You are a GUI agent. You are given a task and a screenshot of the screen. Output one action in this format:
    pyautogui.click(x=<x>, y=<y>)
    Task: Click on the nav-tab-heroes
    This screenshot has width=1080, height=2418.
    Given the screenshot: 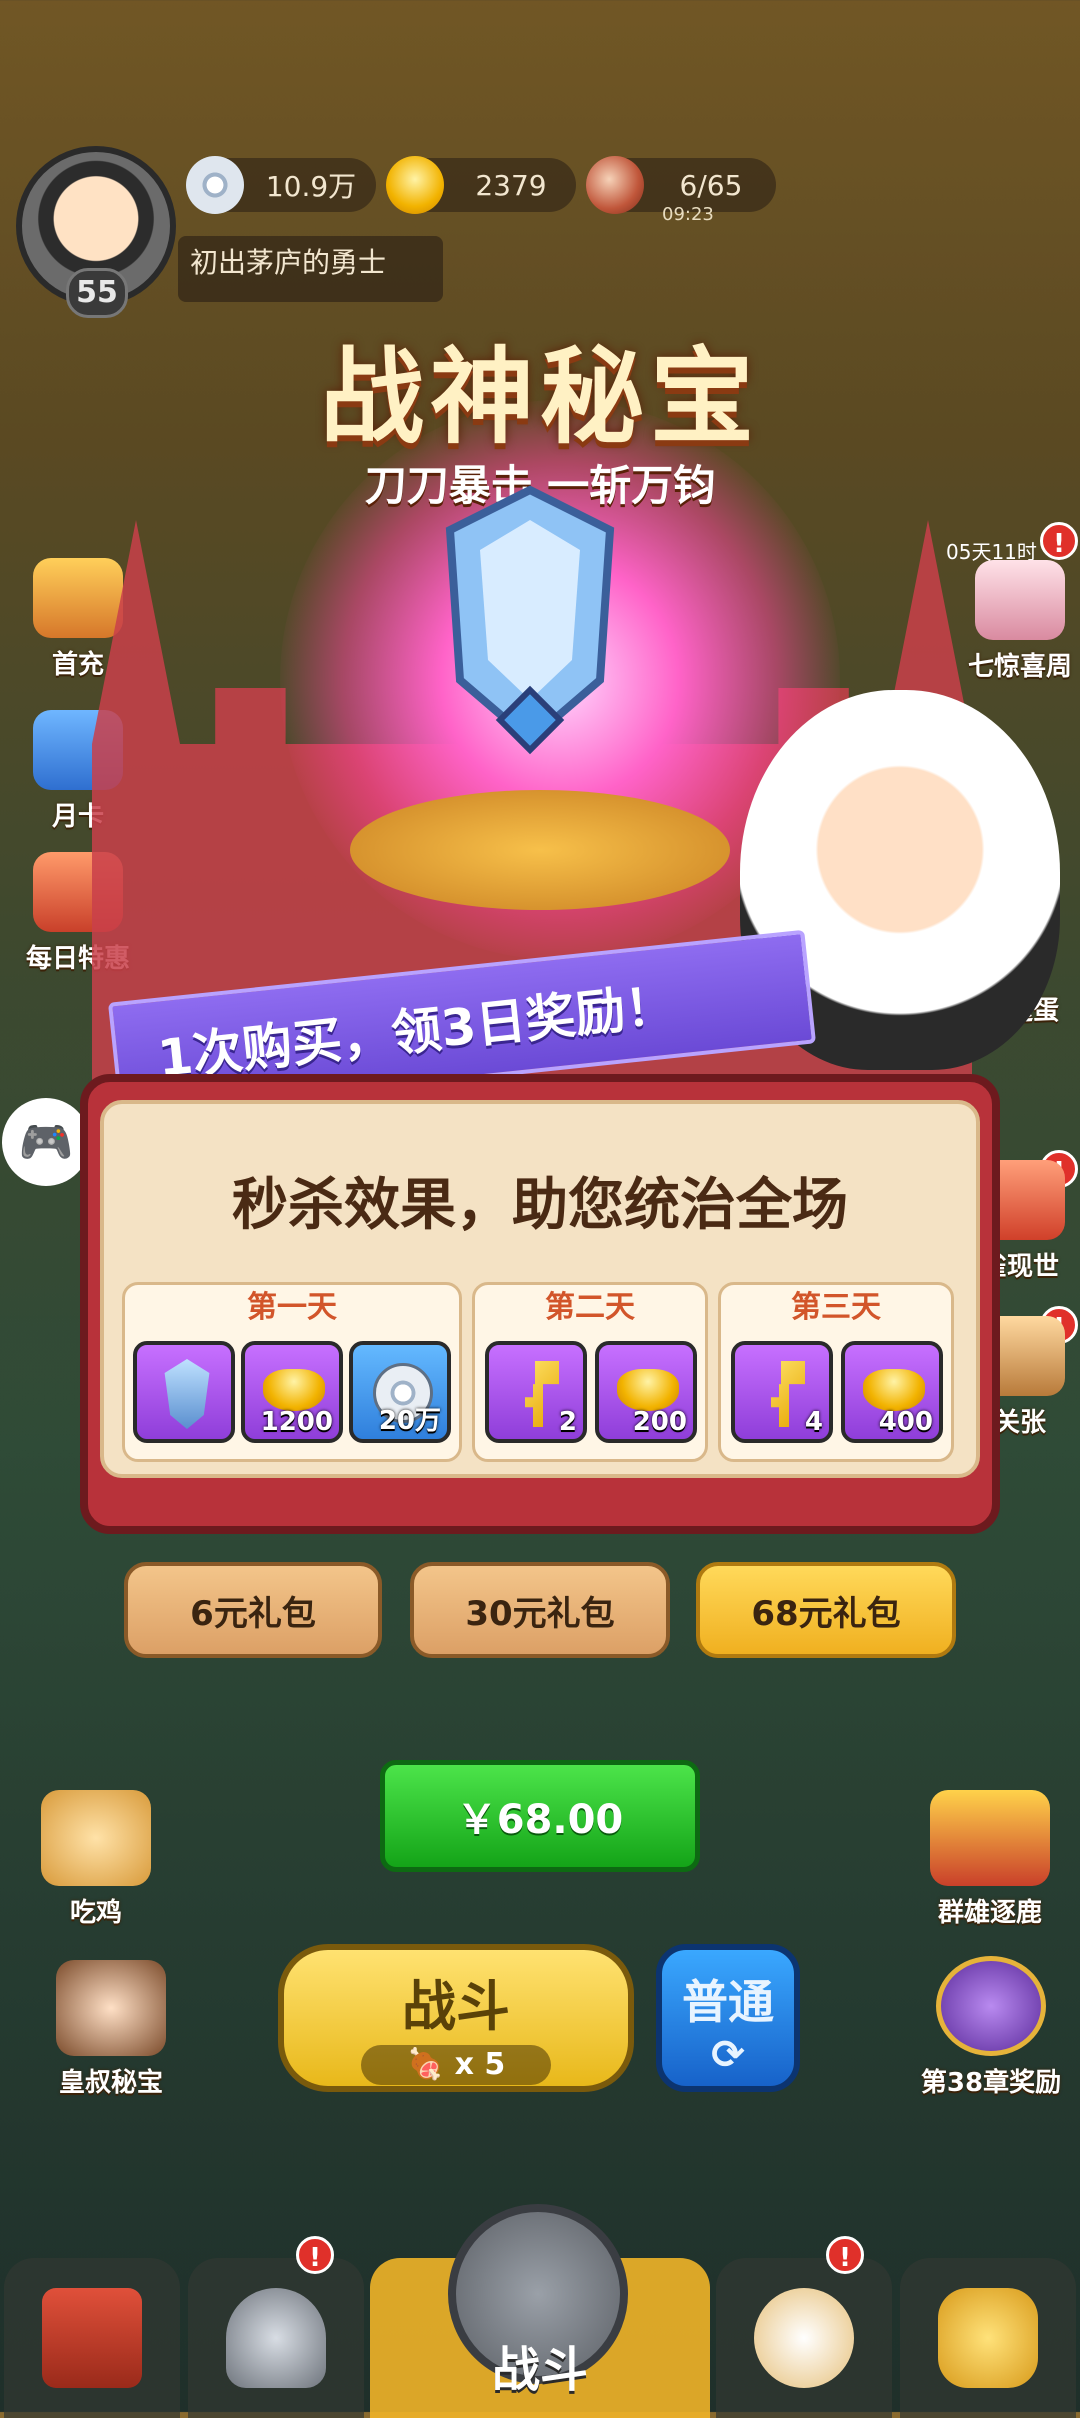 What is the action you would take?
    pyautogui.click(x=804, y=2338)
    